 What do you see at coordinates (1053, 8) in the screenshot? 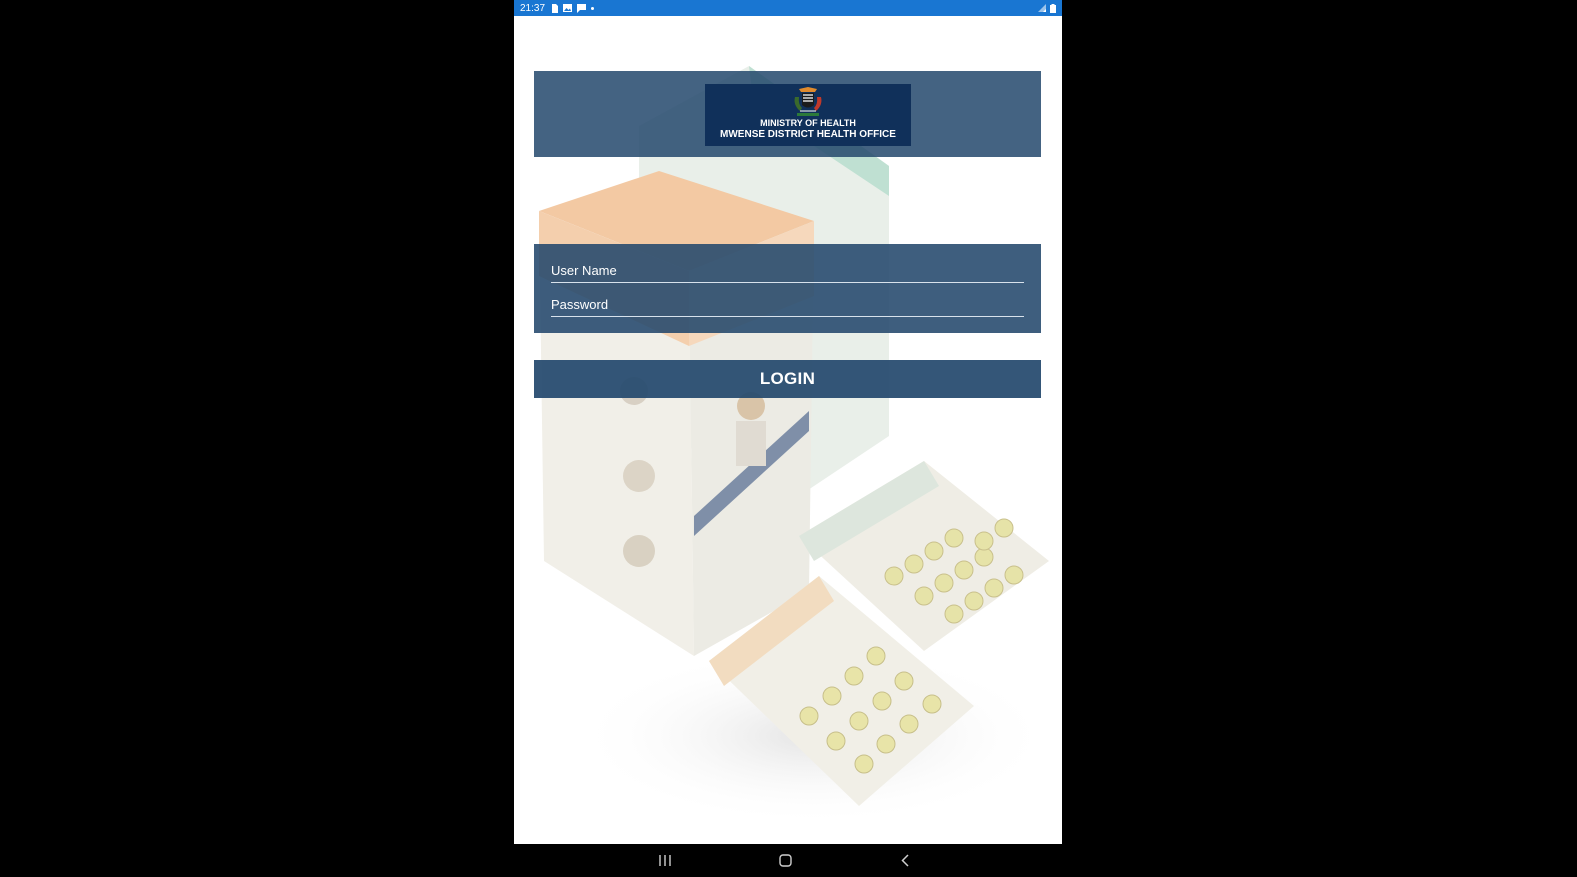
I see `battery-icon` at bounding box center [1053, 8].